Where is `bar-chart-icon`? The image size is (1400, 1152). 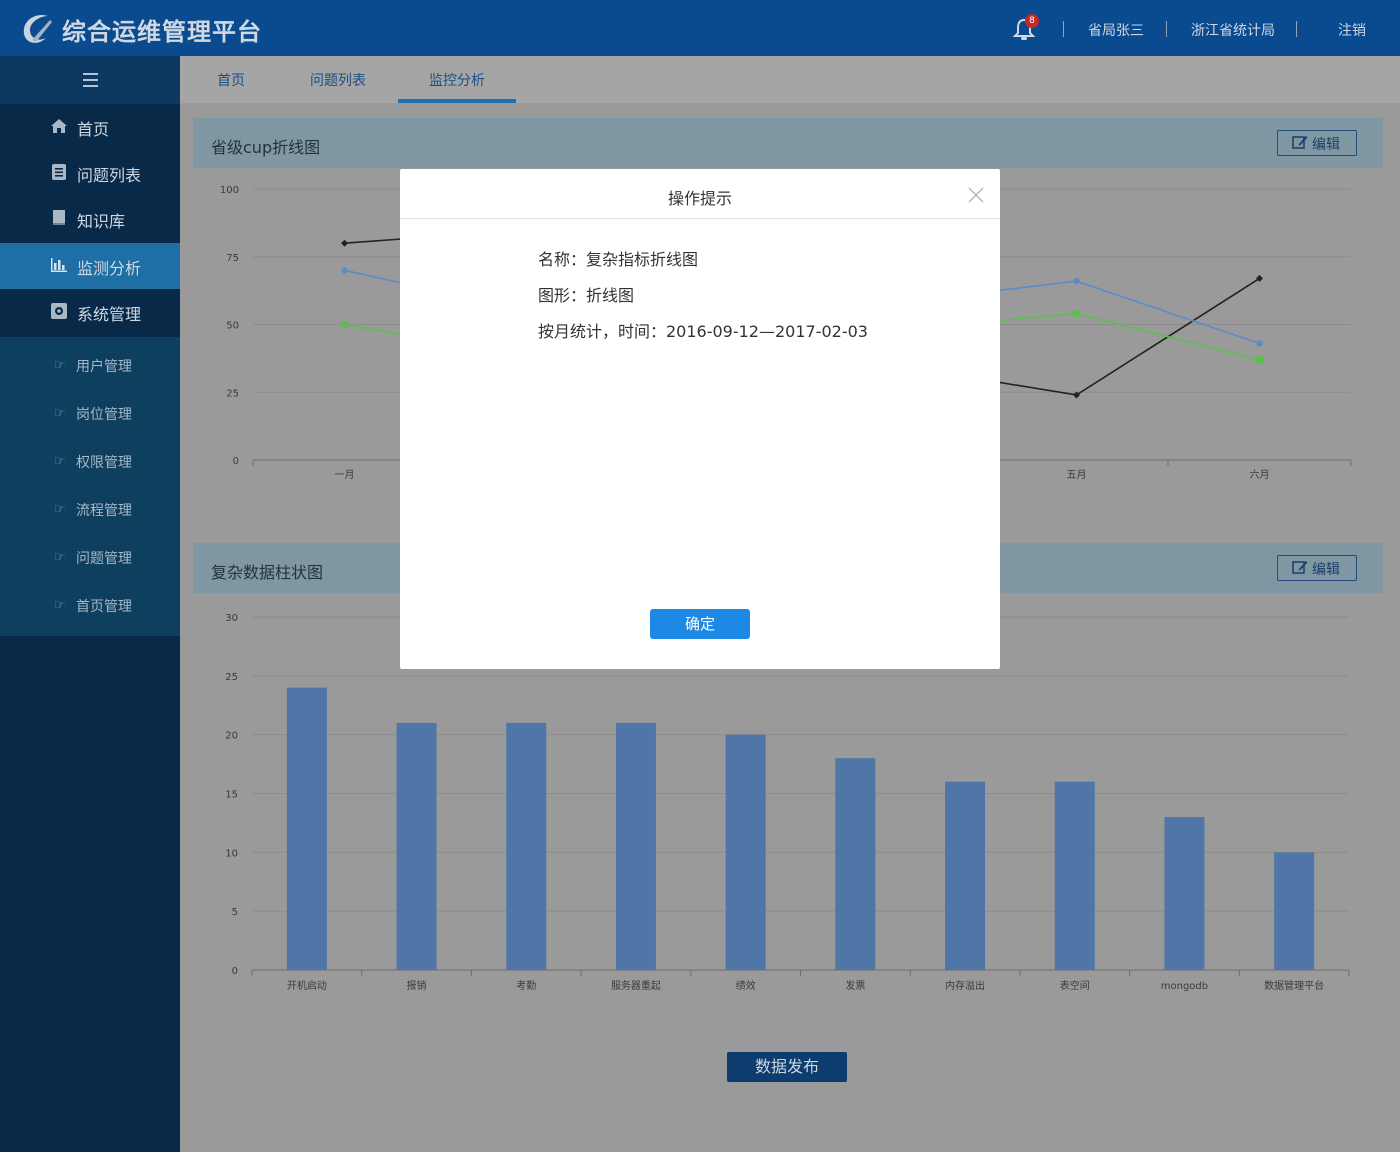 bar-chart-icon is located at coordinates (59, 265).